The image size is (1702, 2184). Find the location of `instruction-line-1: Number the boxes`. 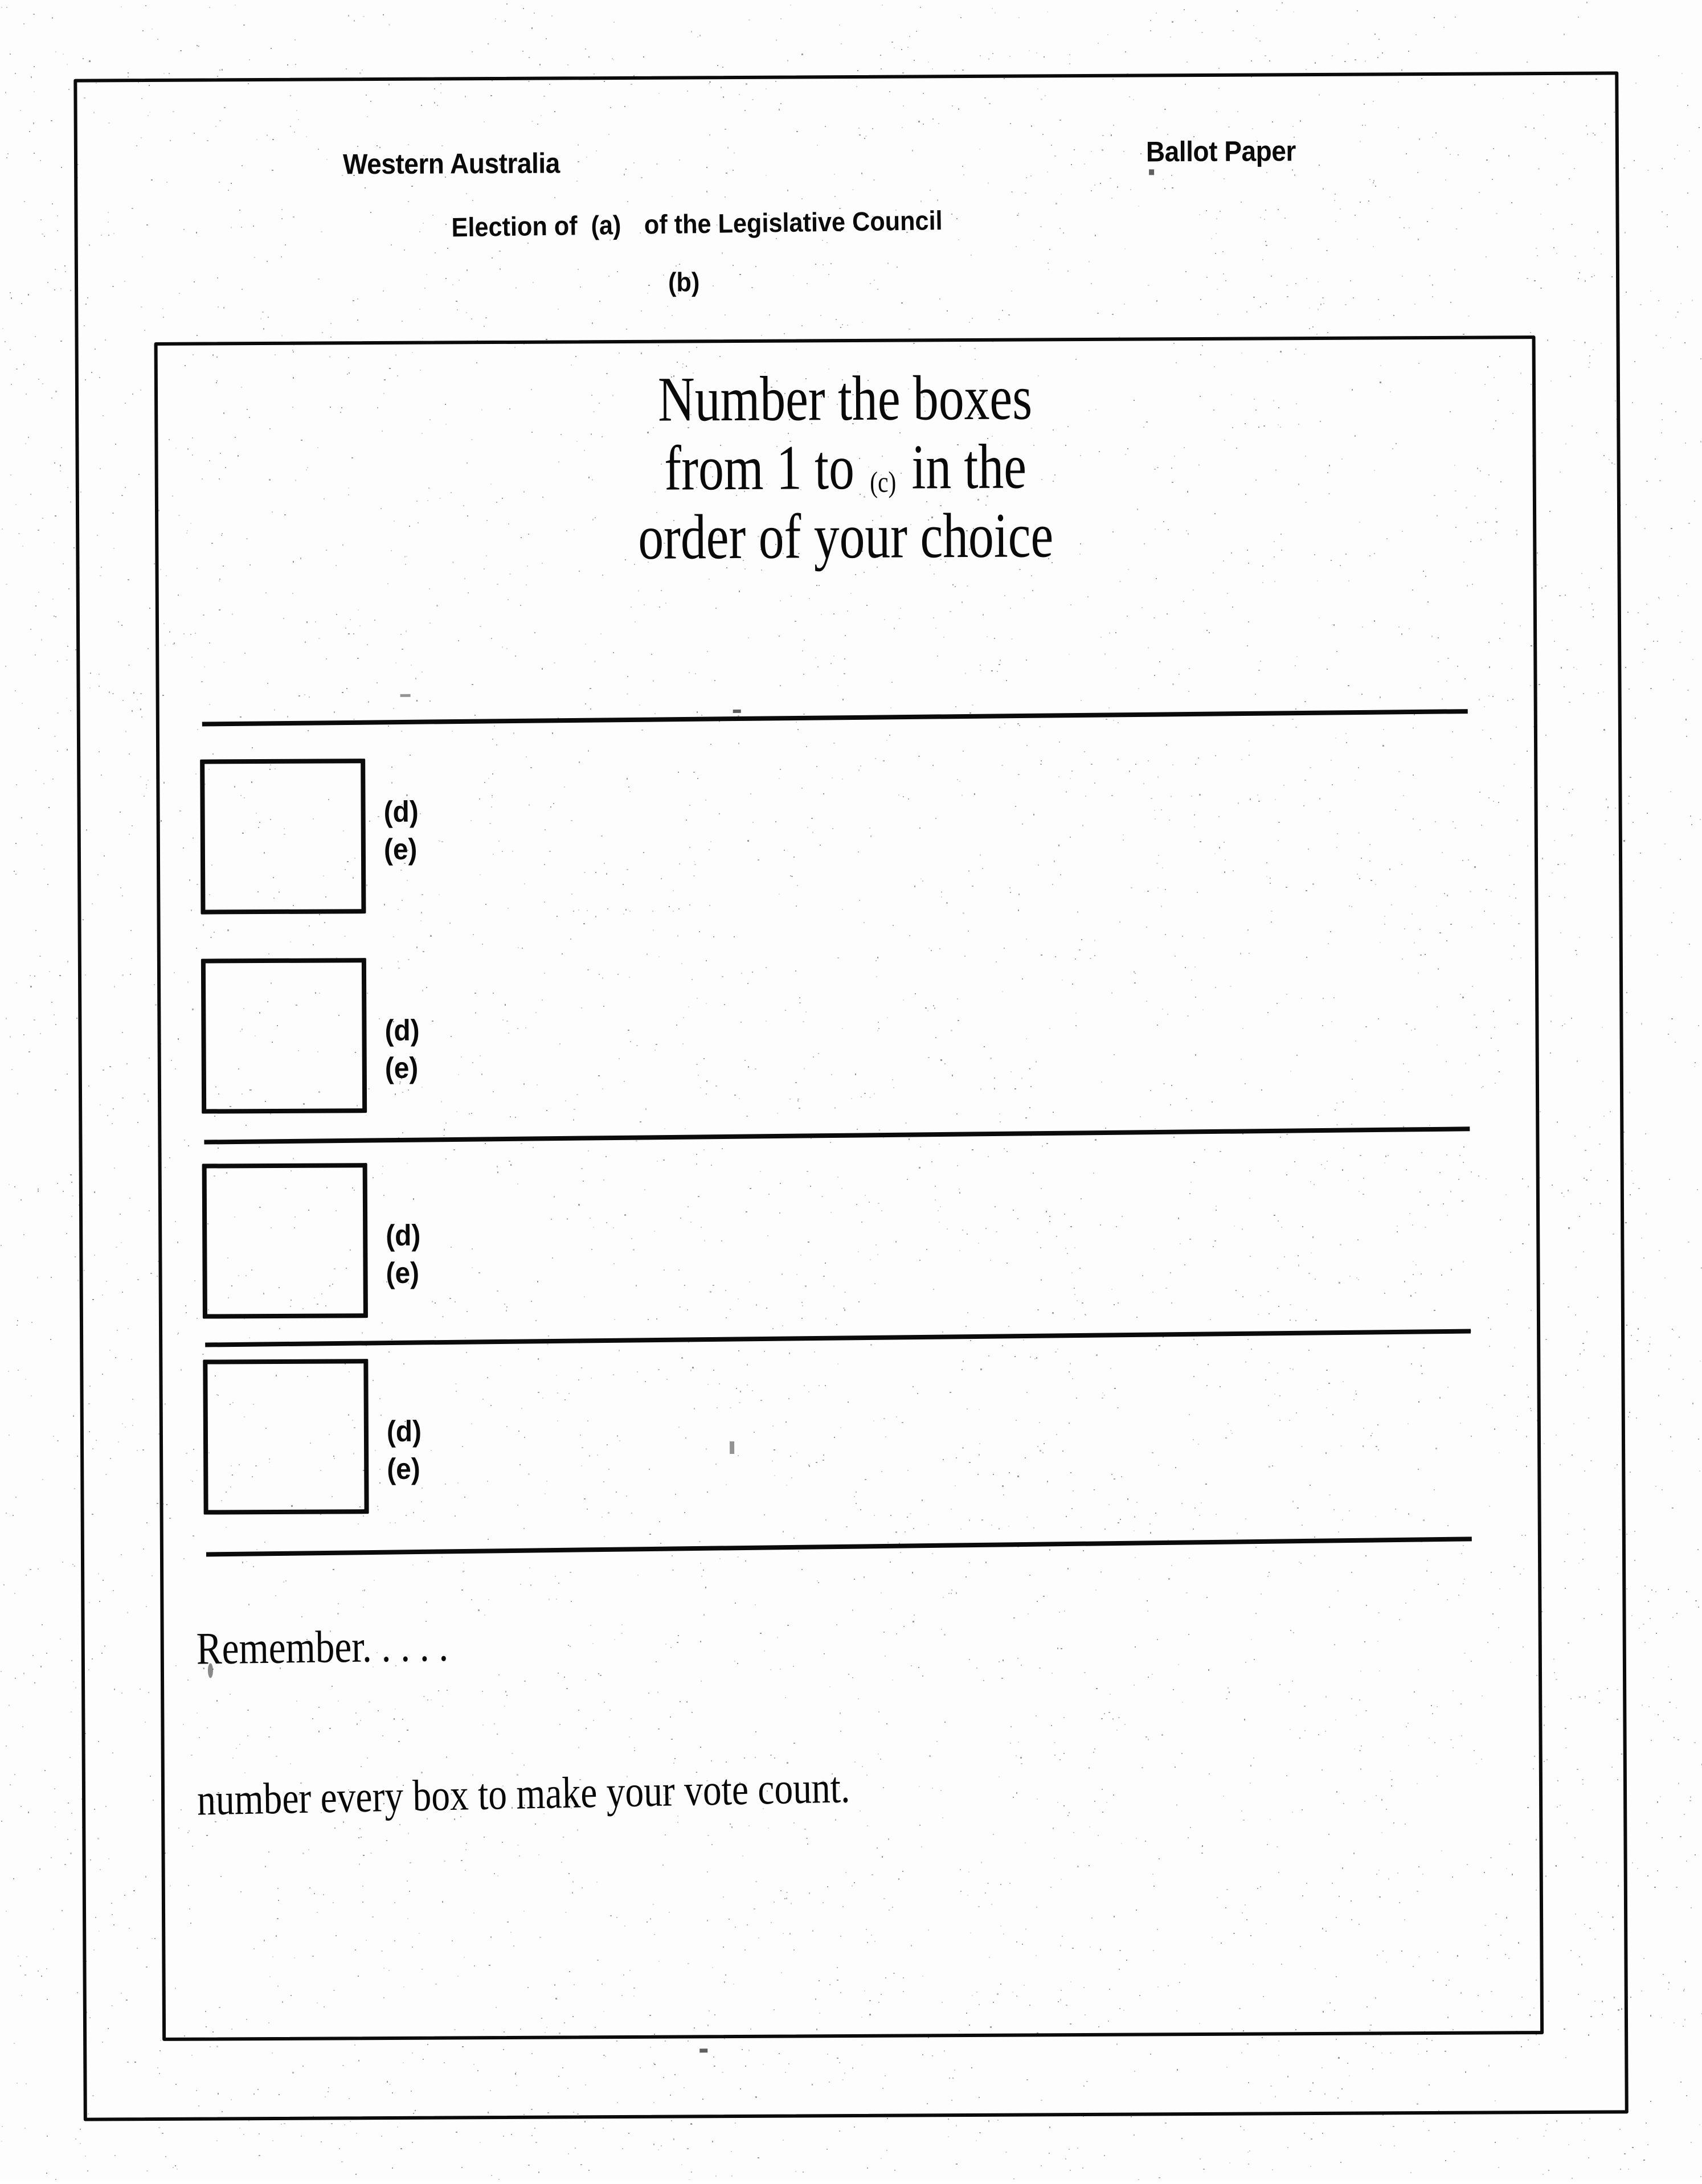

instruction-line-1: Number the boxes is located at coordinates (845, 399).